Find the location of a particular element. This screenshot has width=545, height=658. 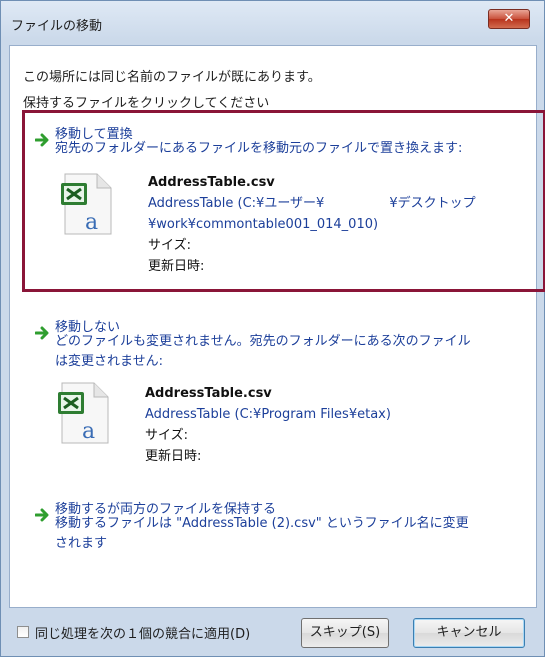

title-bar: ファイルの移動 ✕ is located at coordinates (272, 23).